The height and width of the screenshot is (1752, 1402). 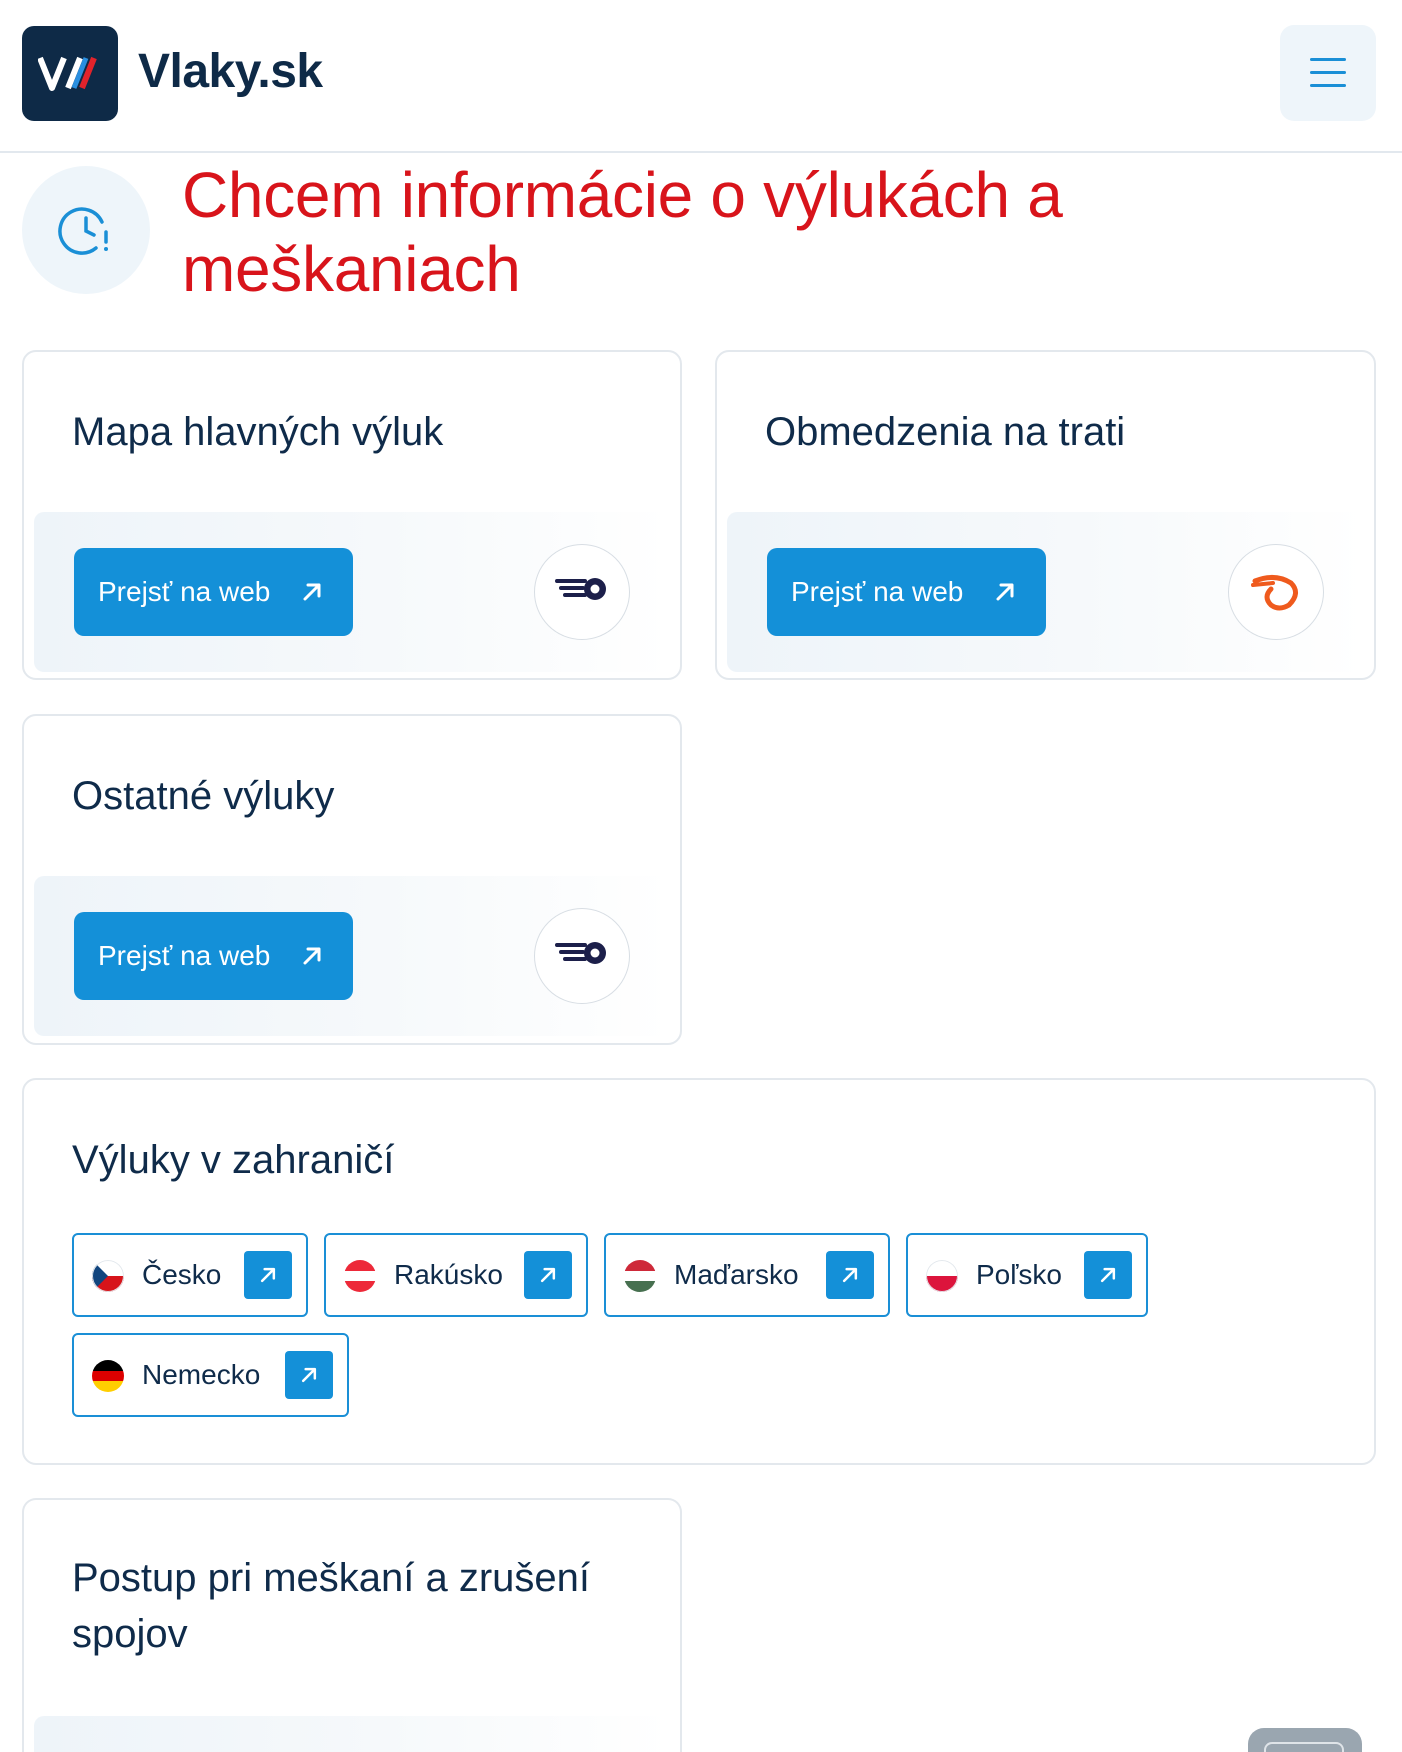 What do you see at coordinates (70, 73) in the screenshot?
I see `vlaky-logo-icon` at bounding box center [70, 73].